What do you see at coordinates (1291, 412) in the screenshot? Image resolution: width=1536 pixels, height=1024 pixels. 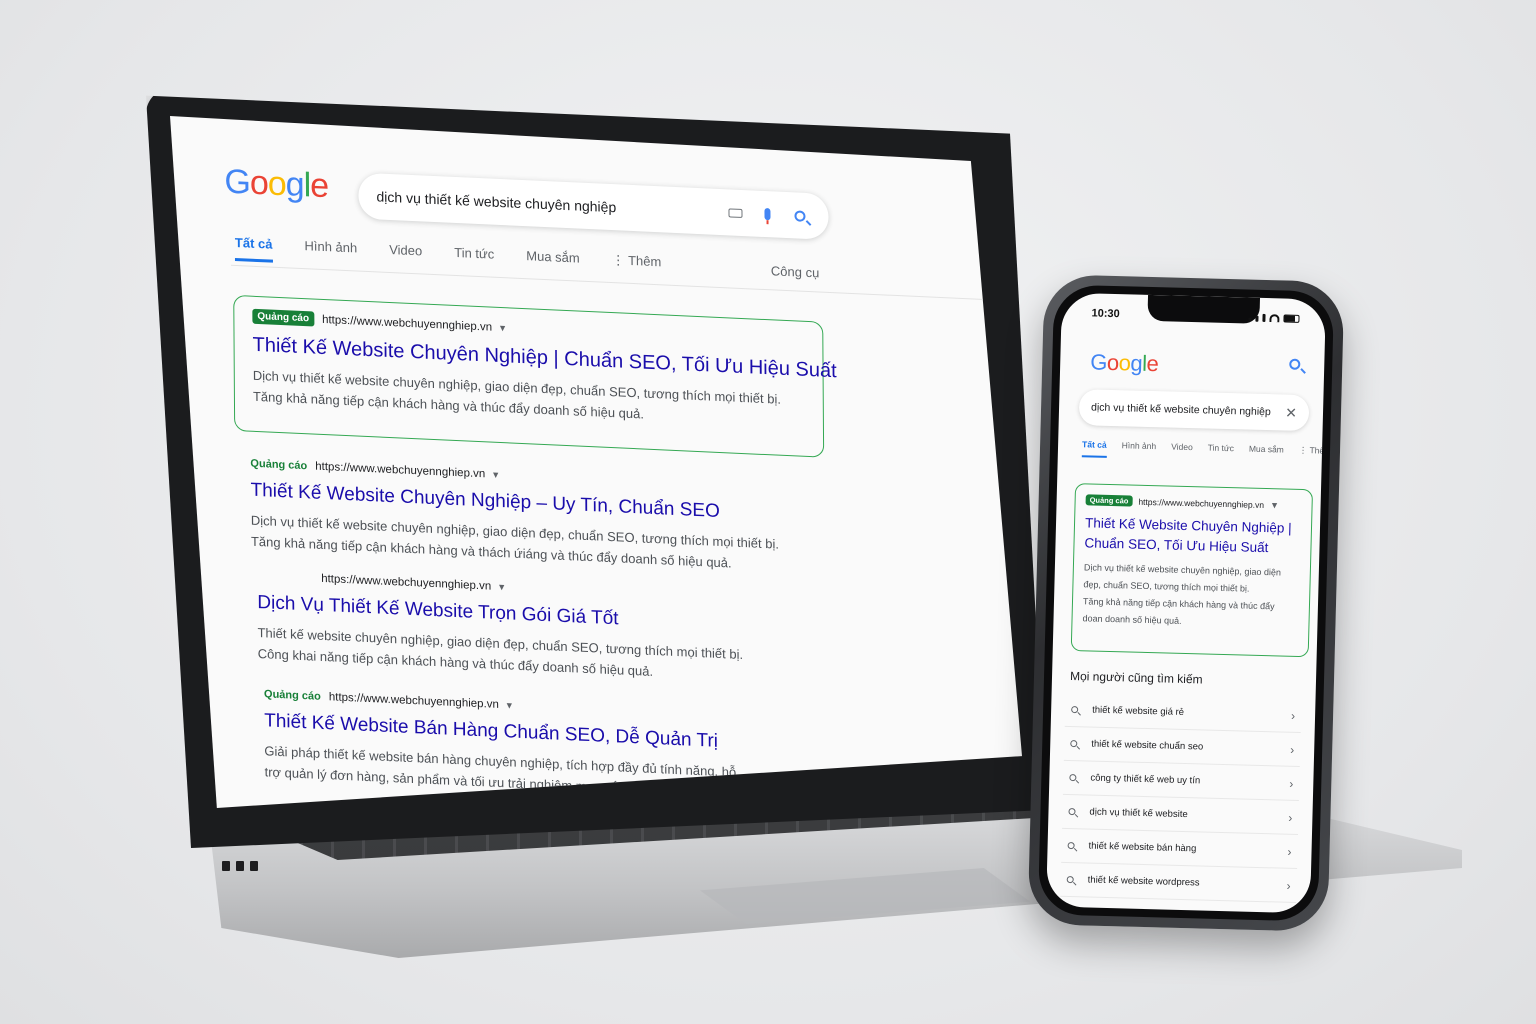 I see `close-icon: ✕` at bounding box center [1291, 412].